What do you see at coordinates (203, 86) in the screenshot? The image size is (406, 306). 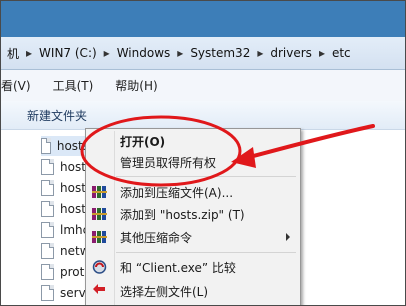 I see `menu-bar: 查看(V) 工具(T) 帮助(H)` at bounding box center [203, 86].